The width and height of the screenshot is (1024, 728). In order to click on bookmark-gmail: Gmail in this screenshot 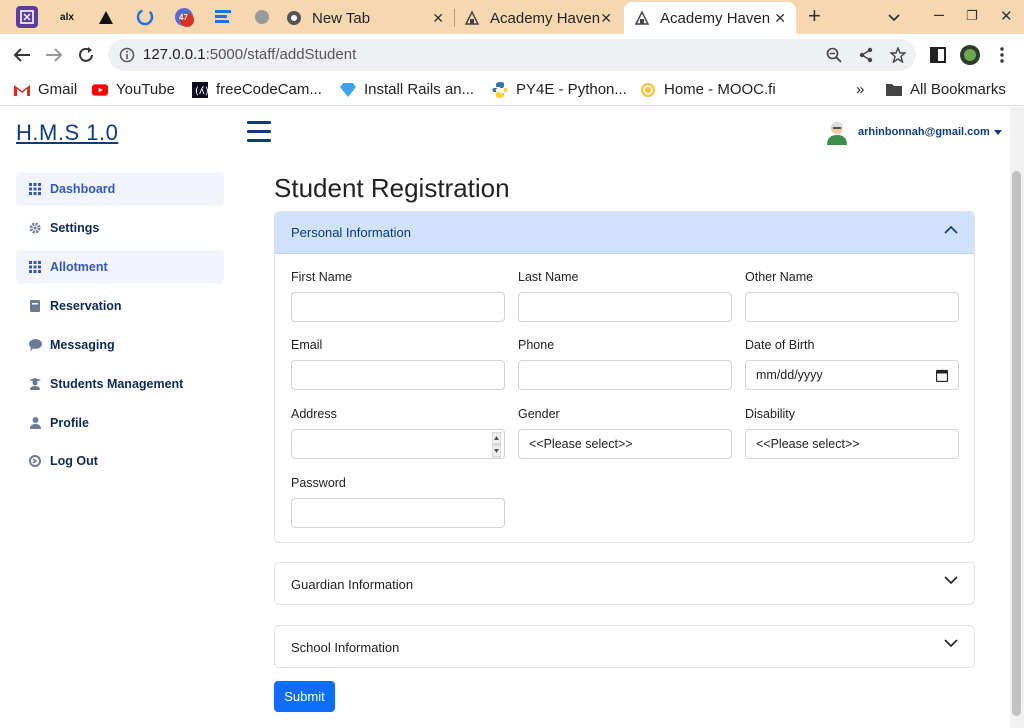, I will do `click(45, 89)`.